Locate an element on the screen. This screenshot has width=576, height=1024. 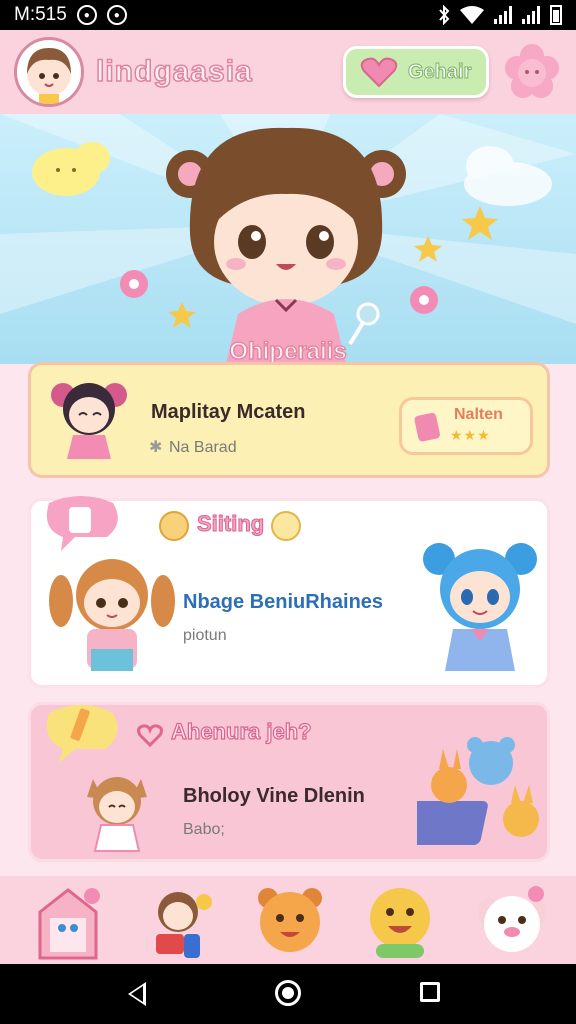
wifi-icon is located at coordinates (472, 15).